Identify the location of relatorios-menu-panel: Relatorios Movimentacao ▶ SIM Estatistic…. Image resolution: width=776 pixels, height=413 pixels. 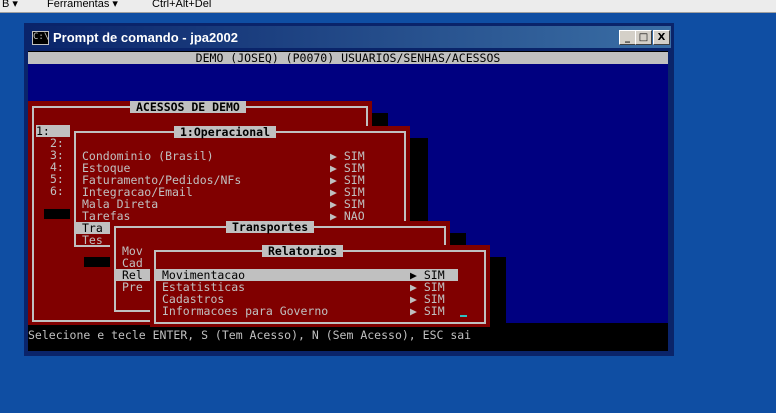
(320, 286).